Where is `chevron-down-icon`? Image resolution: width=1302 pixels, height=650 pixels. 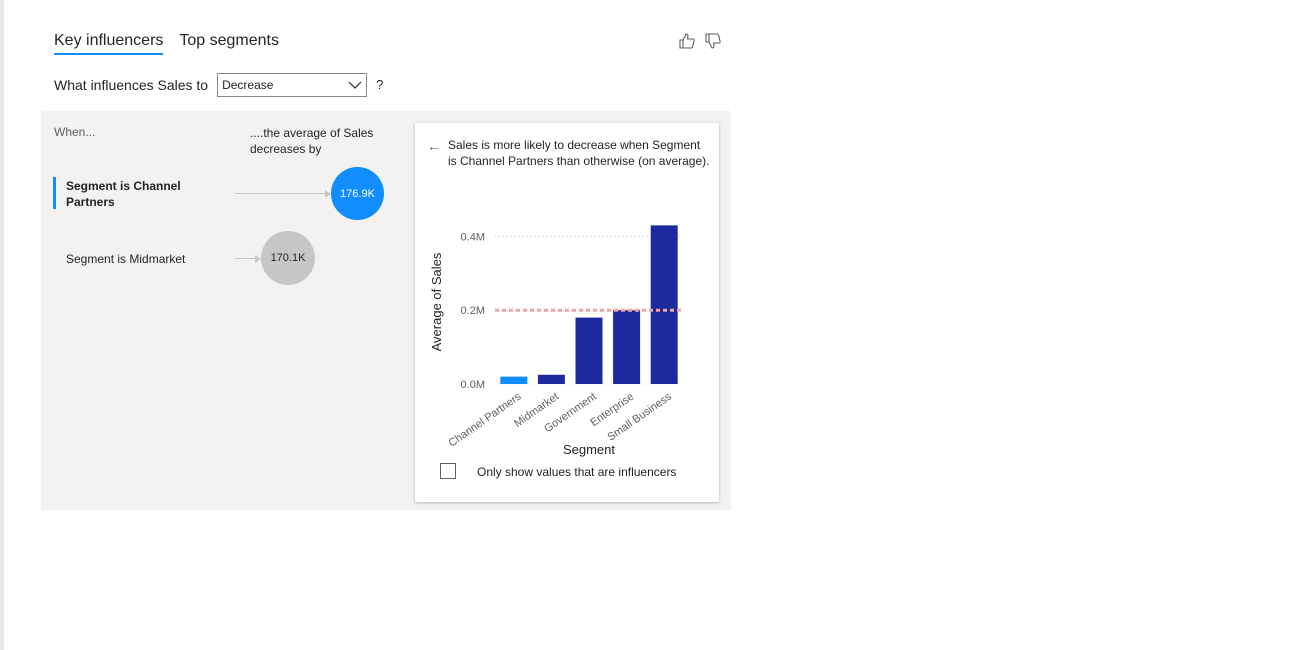
chevron-down-icon is located at coordinates (355, 85).